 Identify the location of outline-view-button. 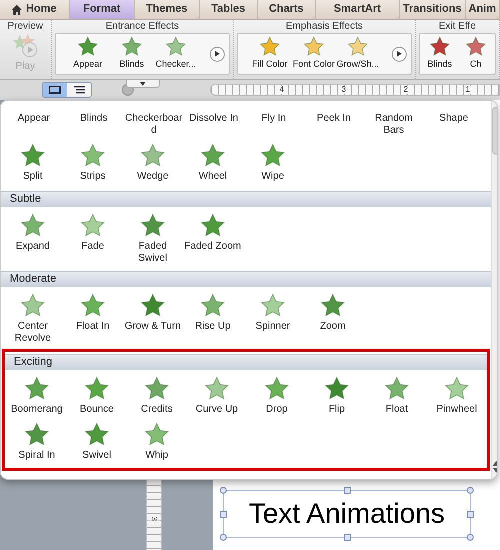
(79, 90).